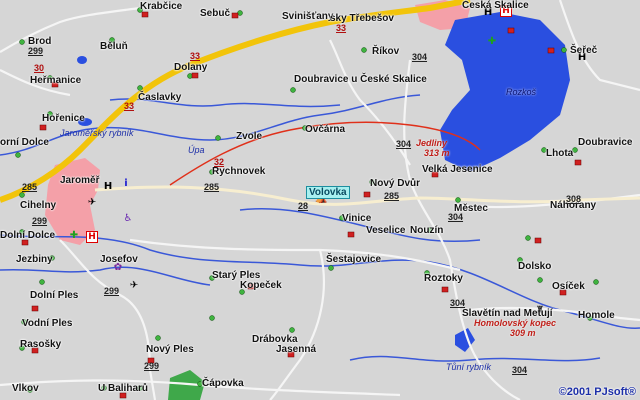  I want to click on town-label-nouzin: Nouzín, so click(426, 230).